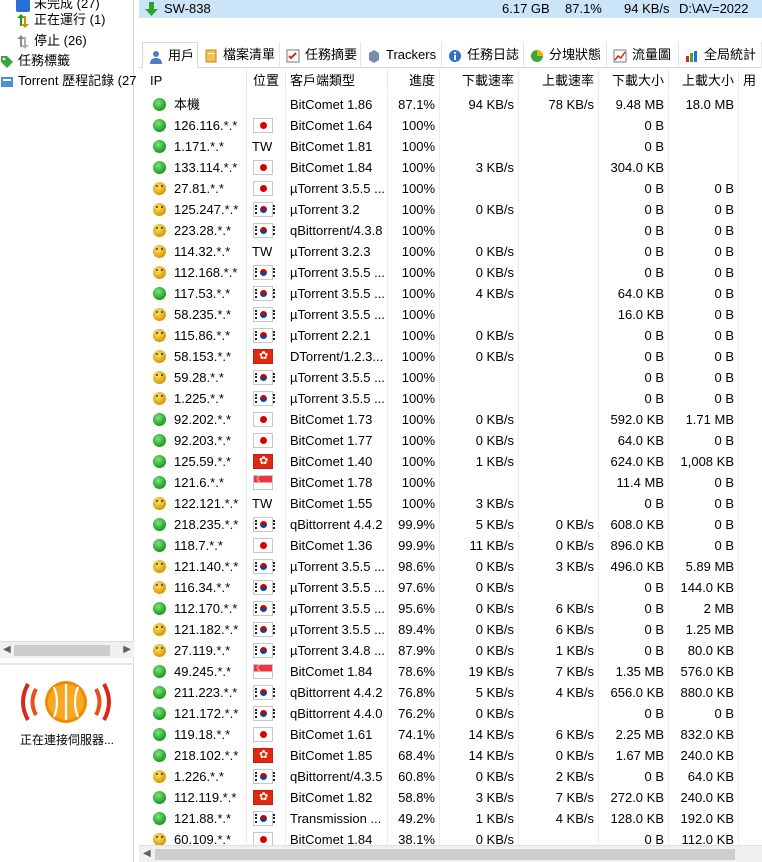  I want to click on peer-download-rate, so click(479, 125).